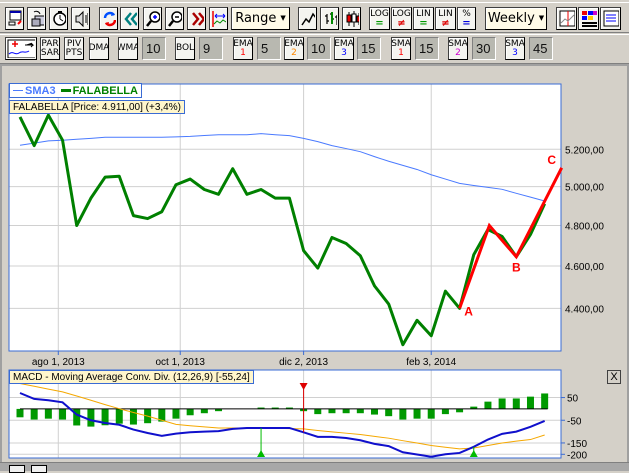 The height and width of the screenshot is (473, 629). I want to click on x-tick-label: feb 3, 2014, so click(431, 362).